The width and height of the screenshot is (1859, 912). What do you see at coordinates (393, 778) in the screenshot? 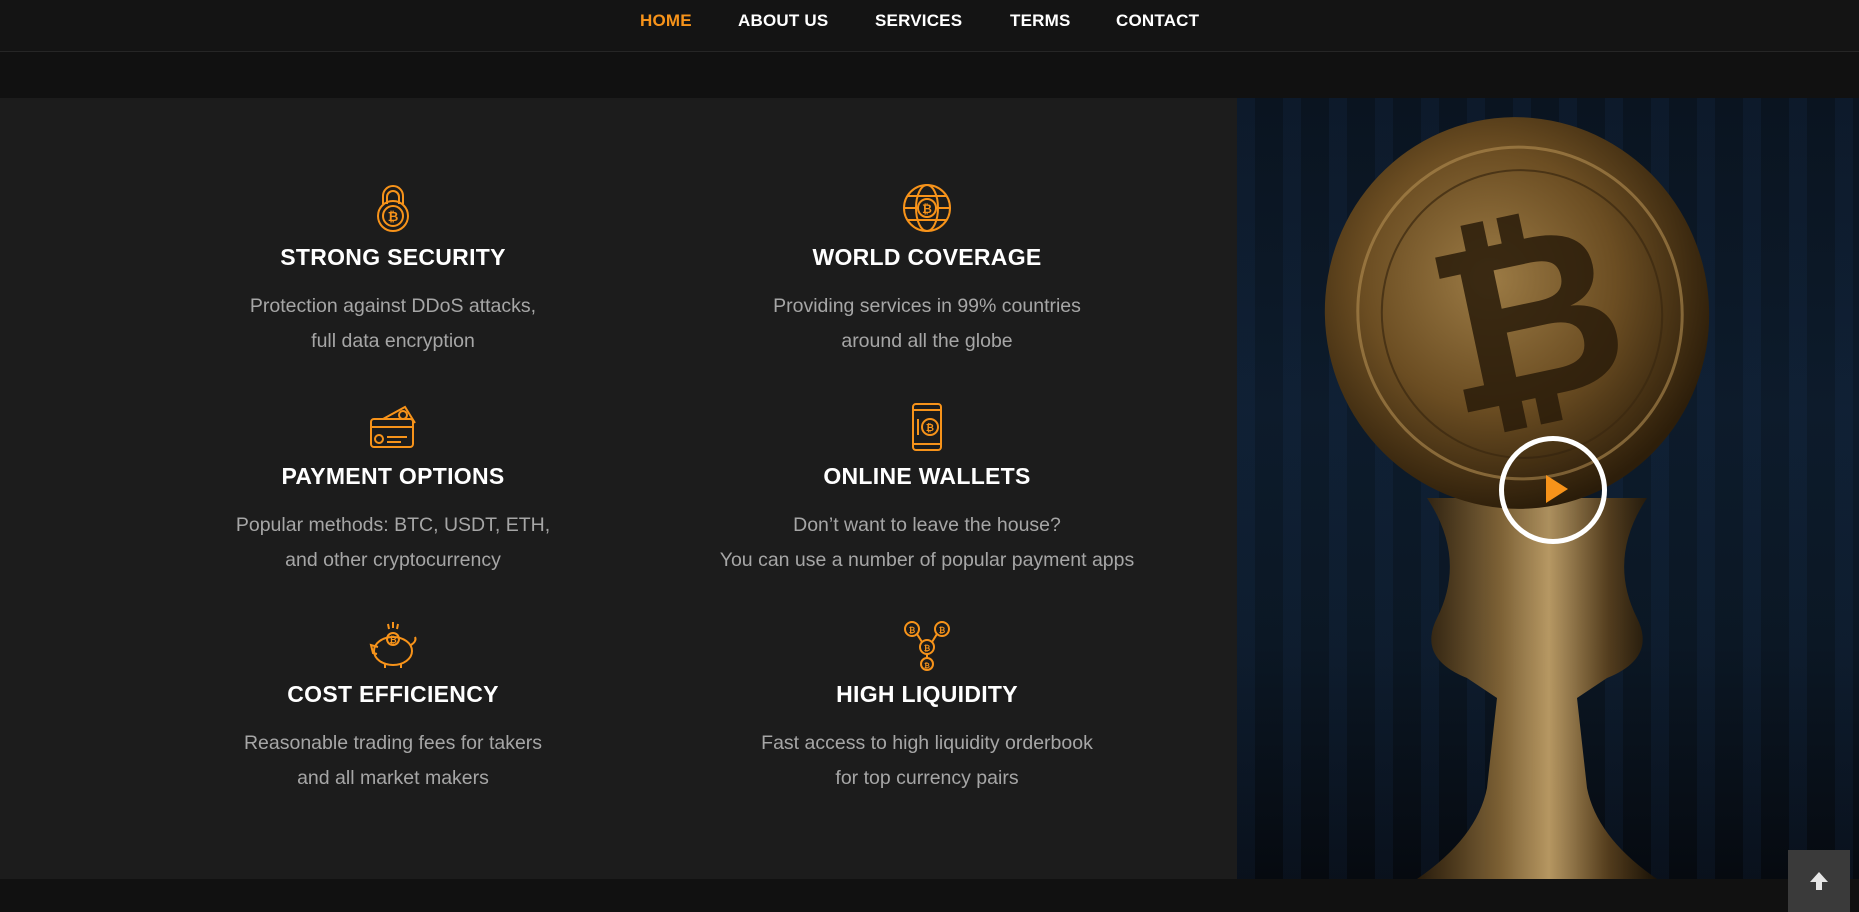
I see `feature-description-line: and all market makers` at bounding box center [393, 778].